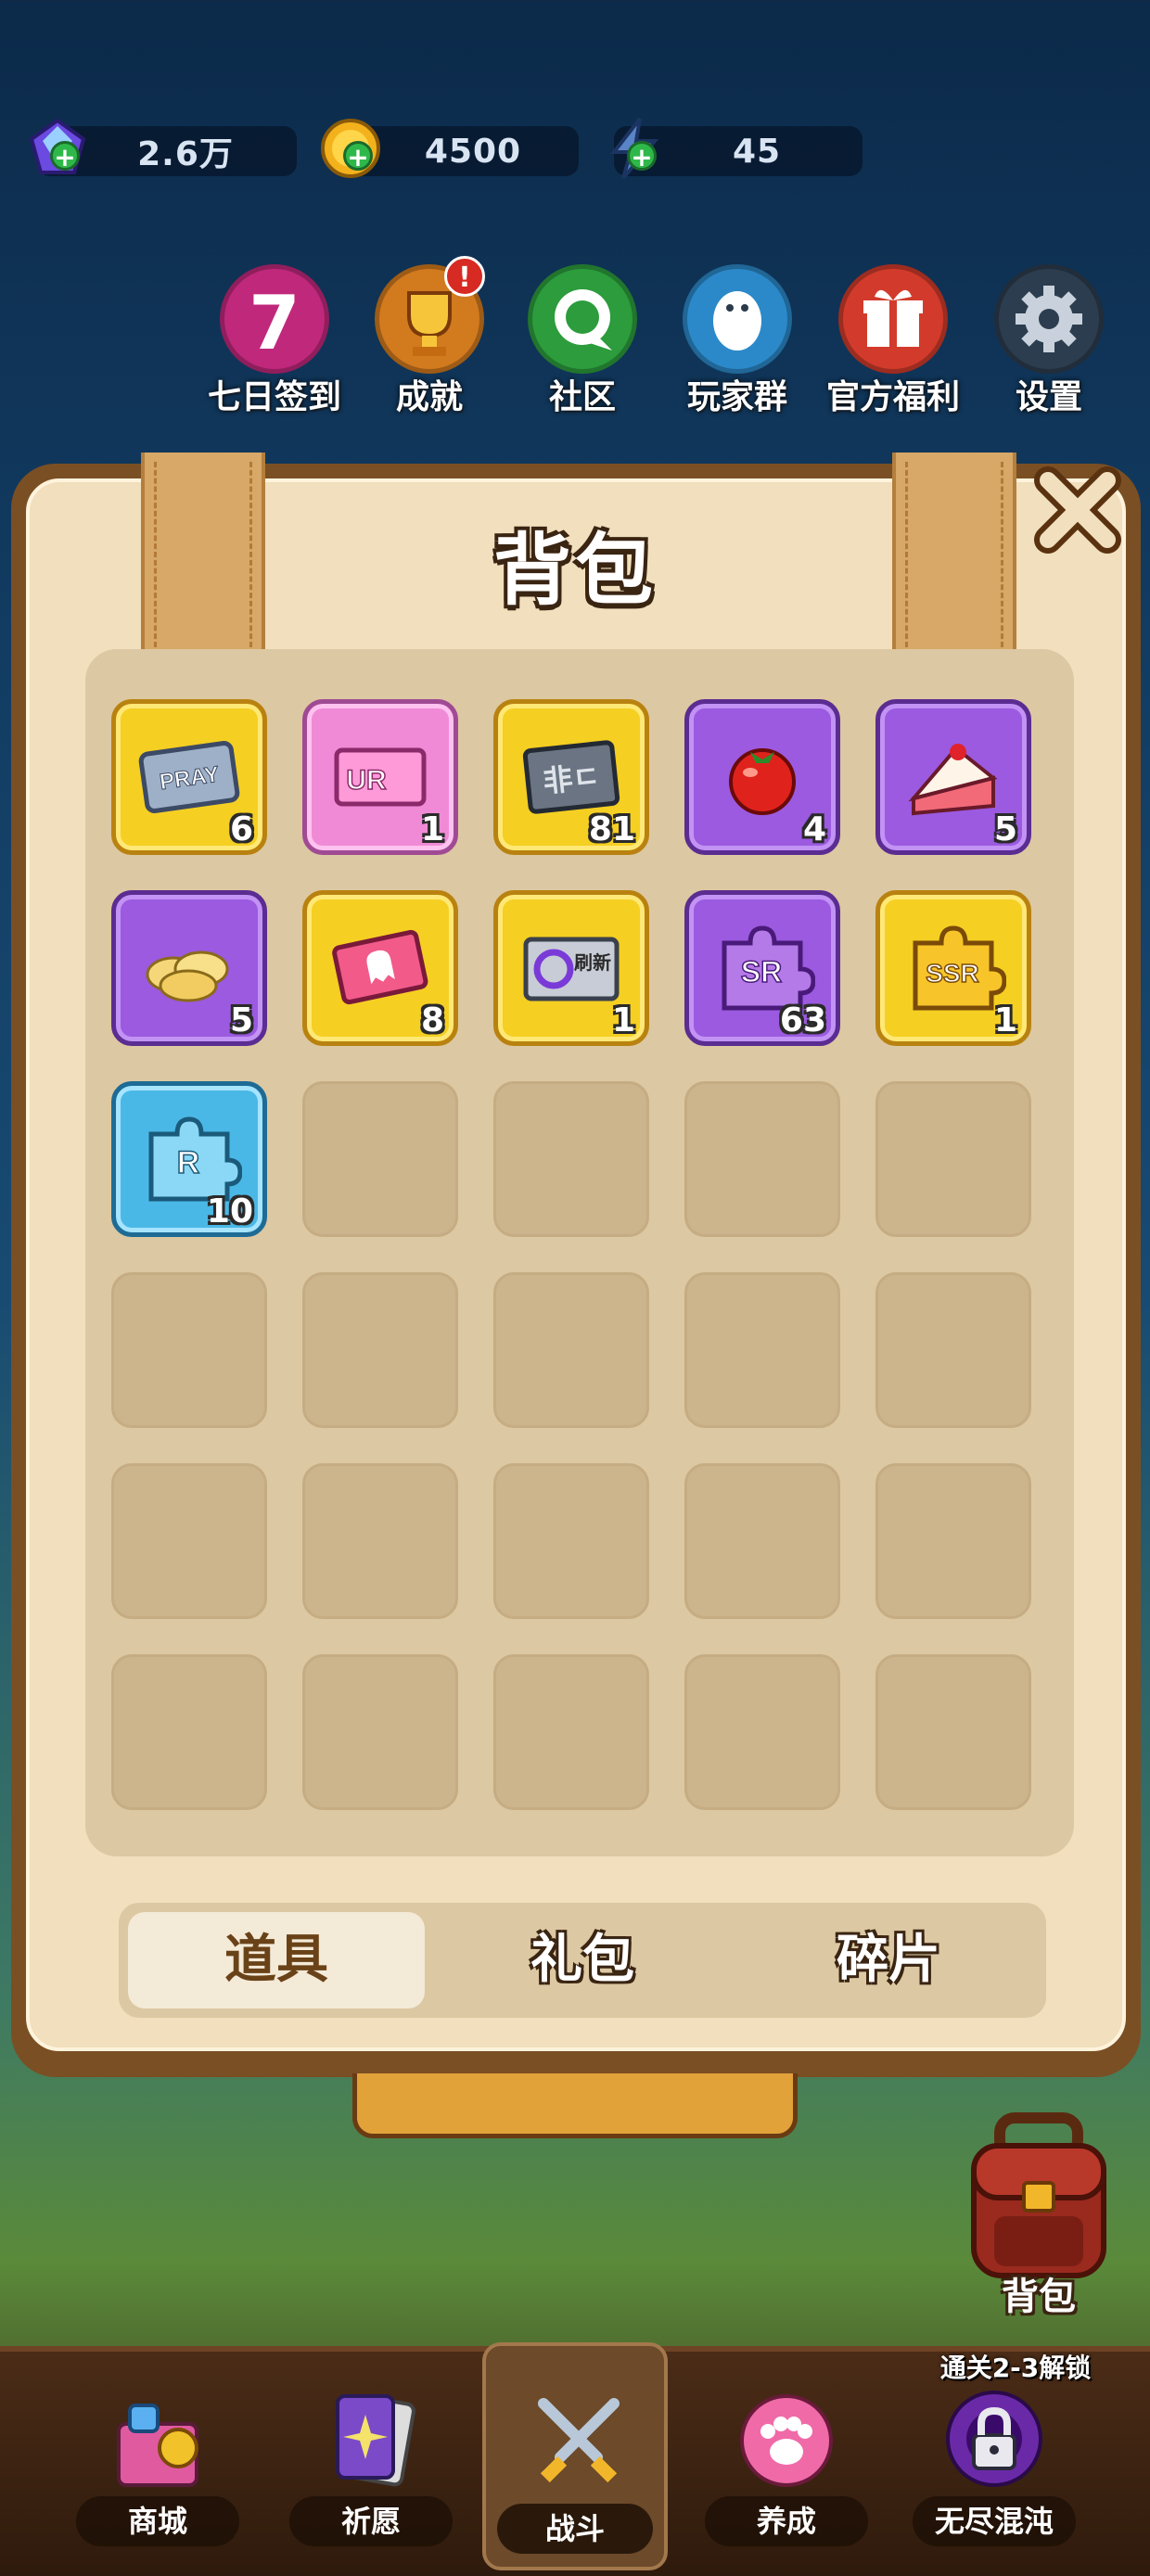 Image resolution: width=1150 pixels, height=2576 pixels. Describe the element at coordinates (574, 570) in the screenshot. I see `panel-title: 背包` at that location.